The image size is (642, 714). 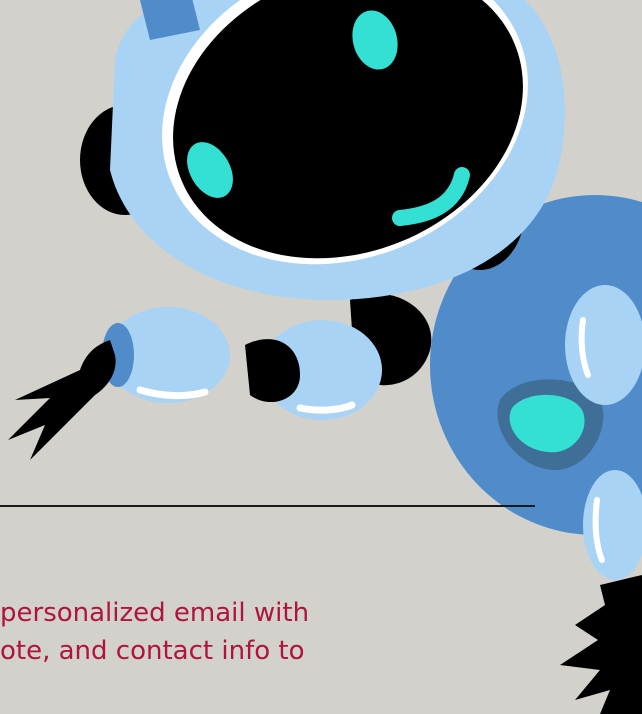 What do you see at coordinates (267, 506) in the screenshot?
I see `divider-line` at bounding box center [267, 506].